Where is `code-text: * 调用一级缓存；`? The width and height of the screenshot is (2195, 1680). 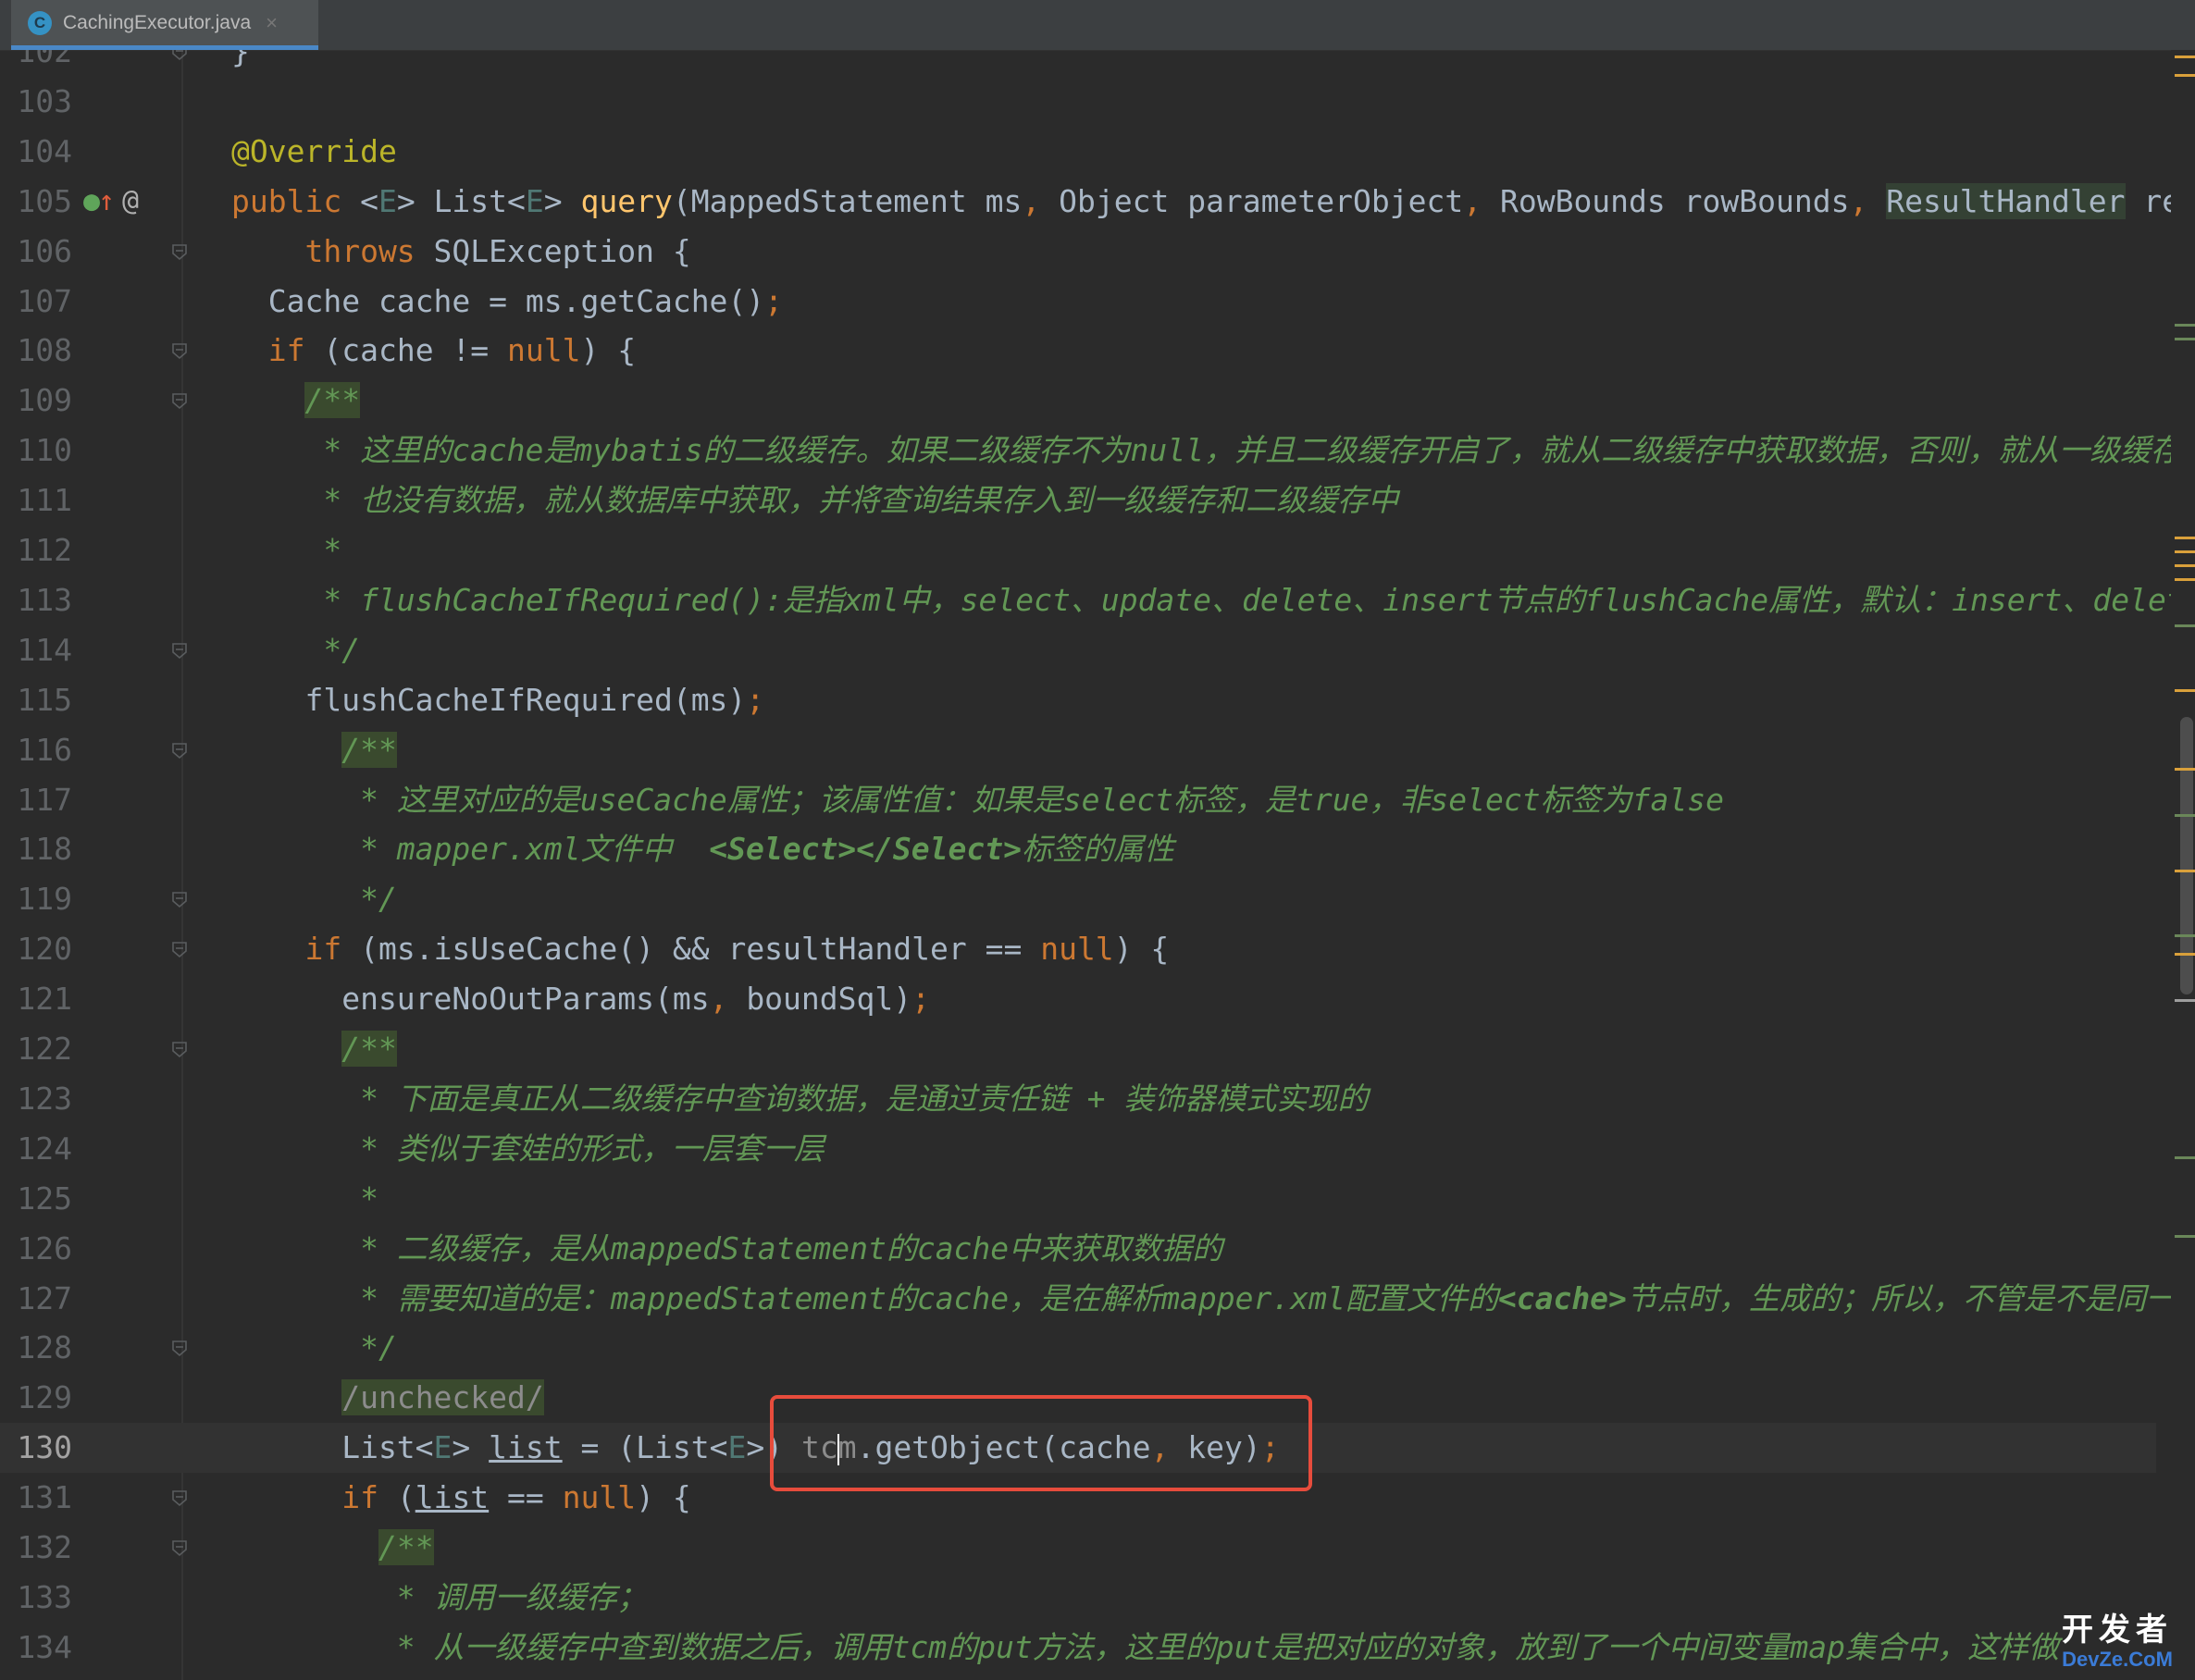 code-text: * 调用一级缓存； is located at coordinates (439, 1598).